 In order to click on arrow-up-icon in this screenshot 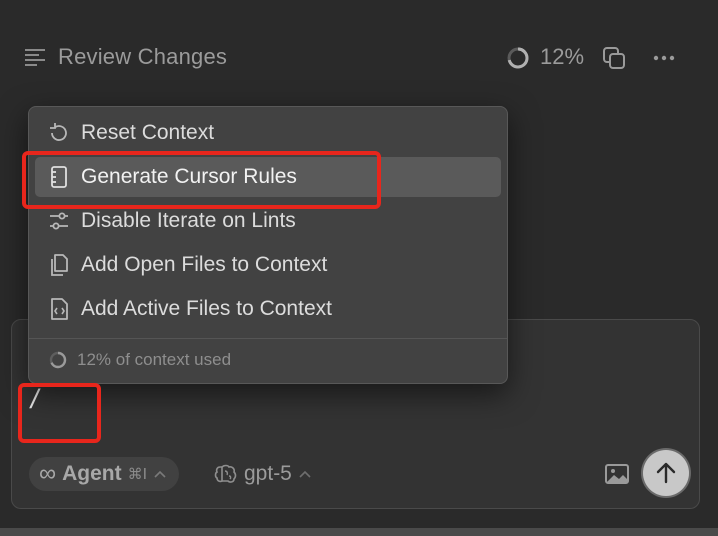, I will do `click(666, 473)`.